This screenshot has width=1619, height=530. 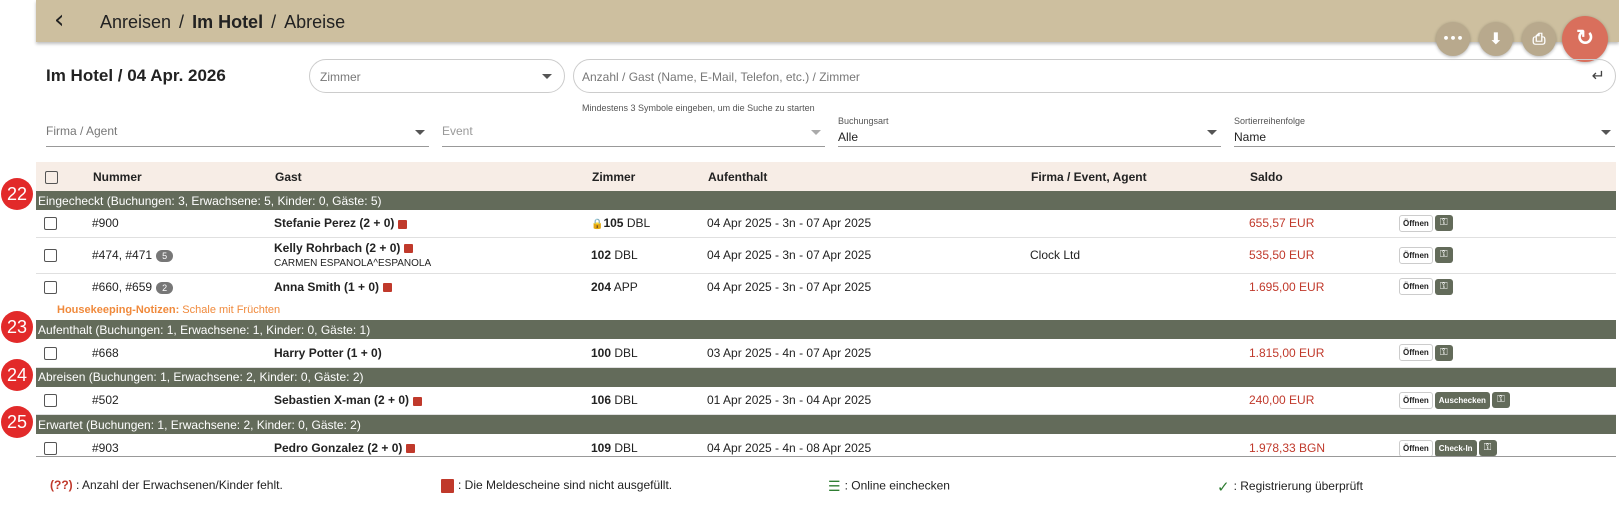 What do you see at coordinates (326, 287) in the screenshot?
I see `guest-name: Anna Smith (1 + 0)` at bounding box center [326, 287].